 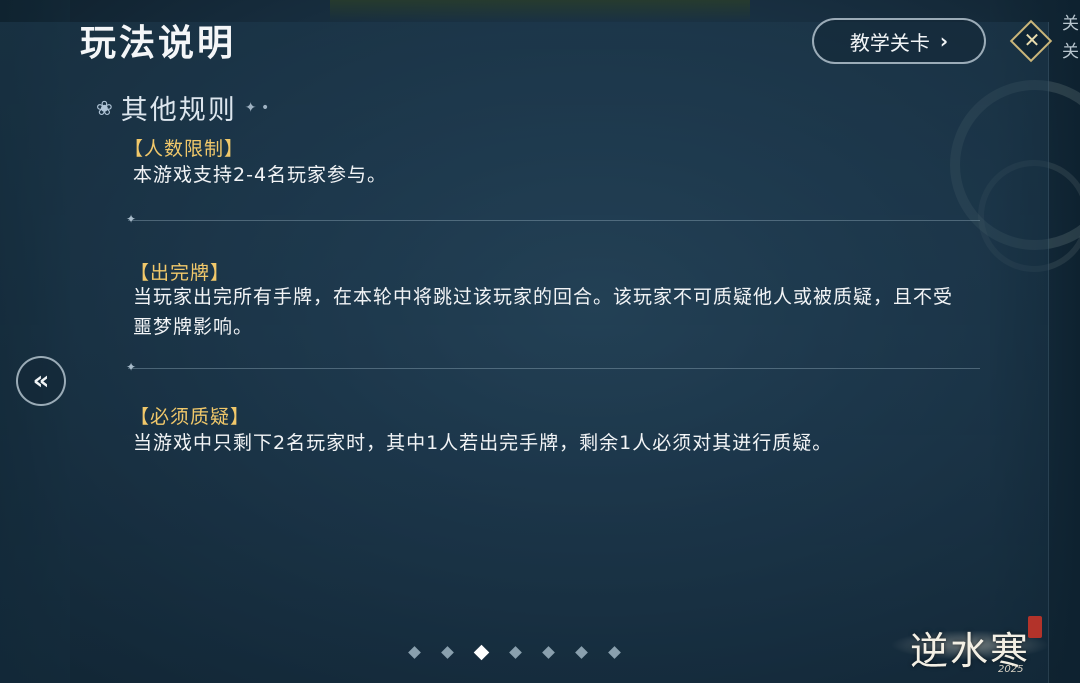 What do you see at coordinates (975, 645) in the screenshot?
I see `game-logo: 逆水寒 2025` at bounding box center [975, 645].